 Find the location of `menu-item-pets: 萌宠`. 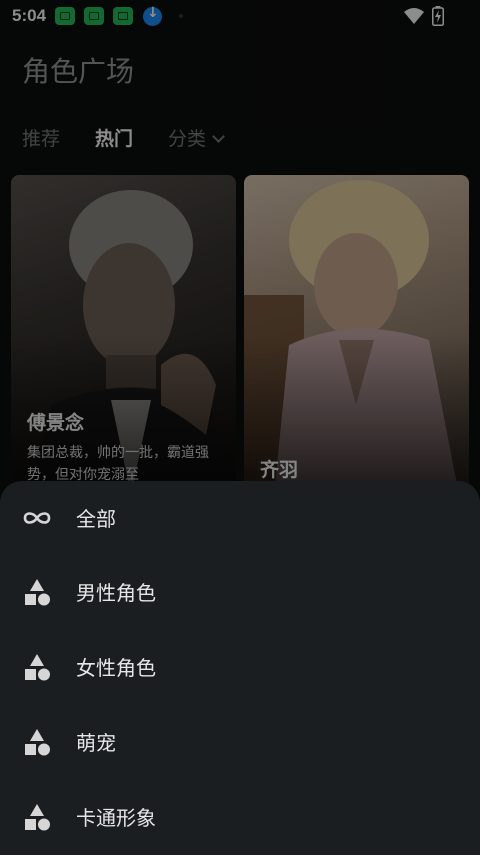

menu-item-pets: 萌宠 is located at coordinates (240, 742).